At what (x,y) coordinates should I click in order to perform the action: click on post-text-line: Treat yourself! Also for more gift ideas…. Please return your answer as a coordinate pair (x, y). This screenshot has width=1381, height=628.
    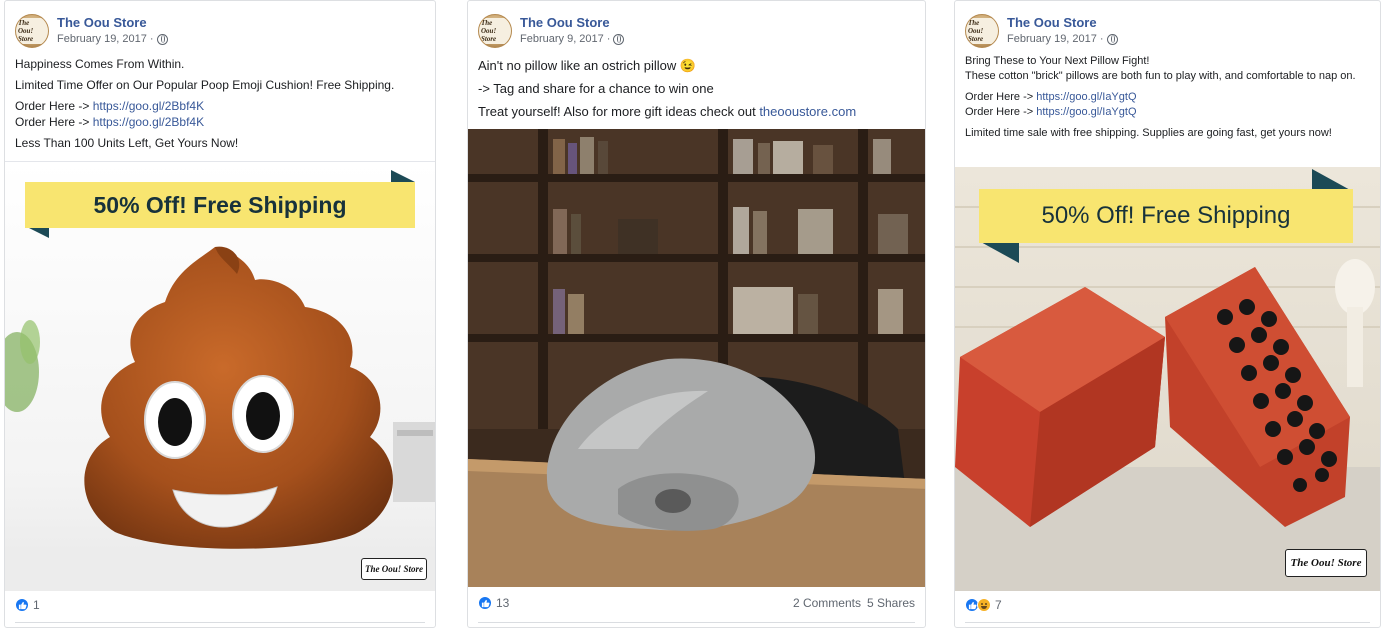
    Looking at the image, I should click on (619, 111).